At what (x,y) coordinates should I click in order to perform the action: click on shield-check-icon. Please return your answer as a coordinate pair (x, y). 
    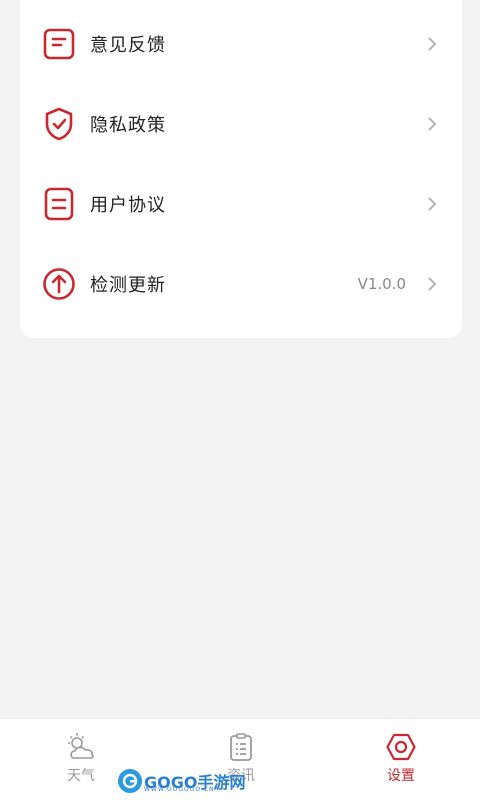
    Looking at the image, I should click on (59, 124).